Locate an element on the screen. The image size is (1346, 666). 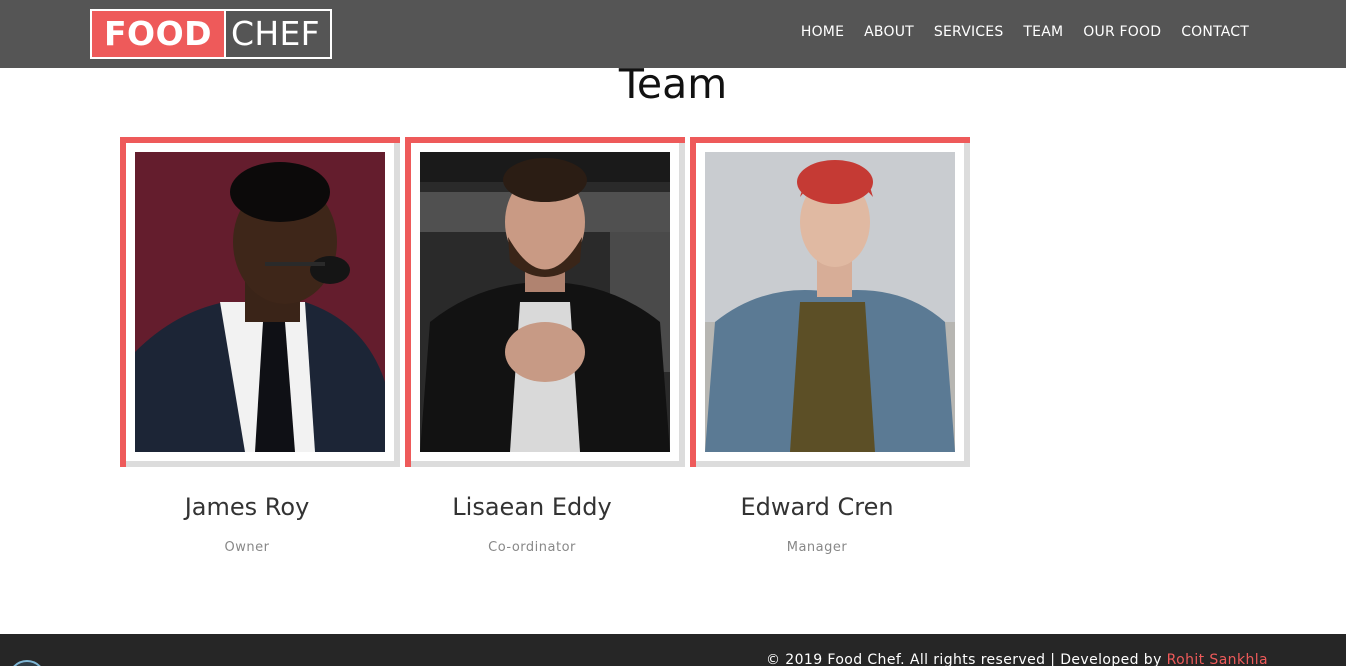
developer-link: Rohit Sankhla is located at coordinates (1217, 659).